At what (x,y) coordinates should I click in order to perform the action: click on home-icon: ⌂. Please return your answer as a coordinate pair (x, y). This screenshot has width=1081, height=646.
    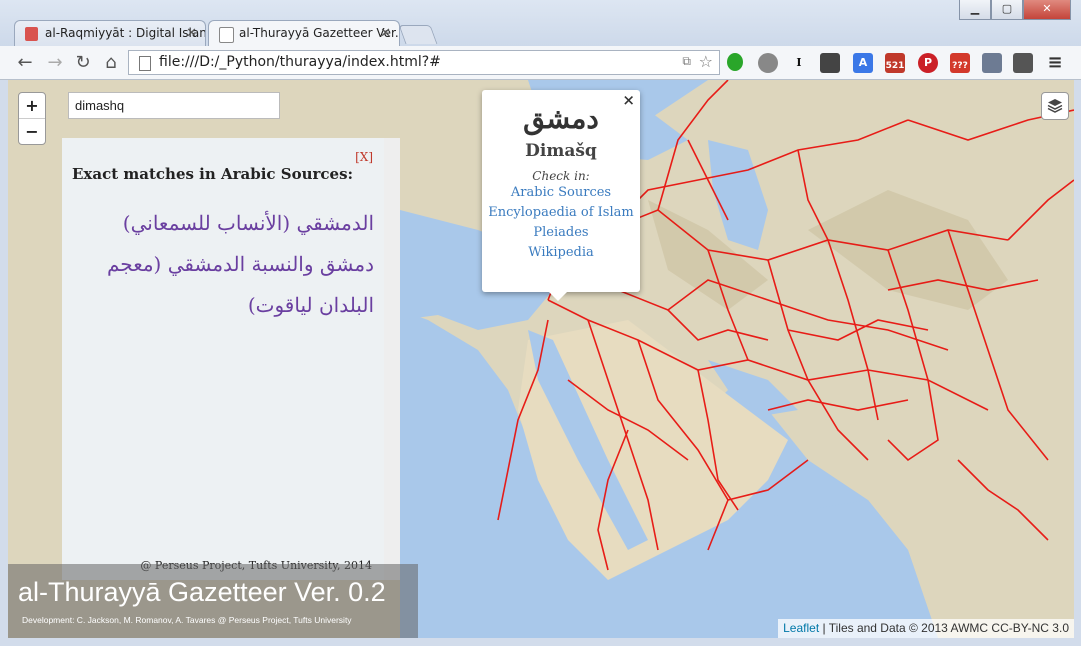
    Looking at the image, I should click on (111, 63).